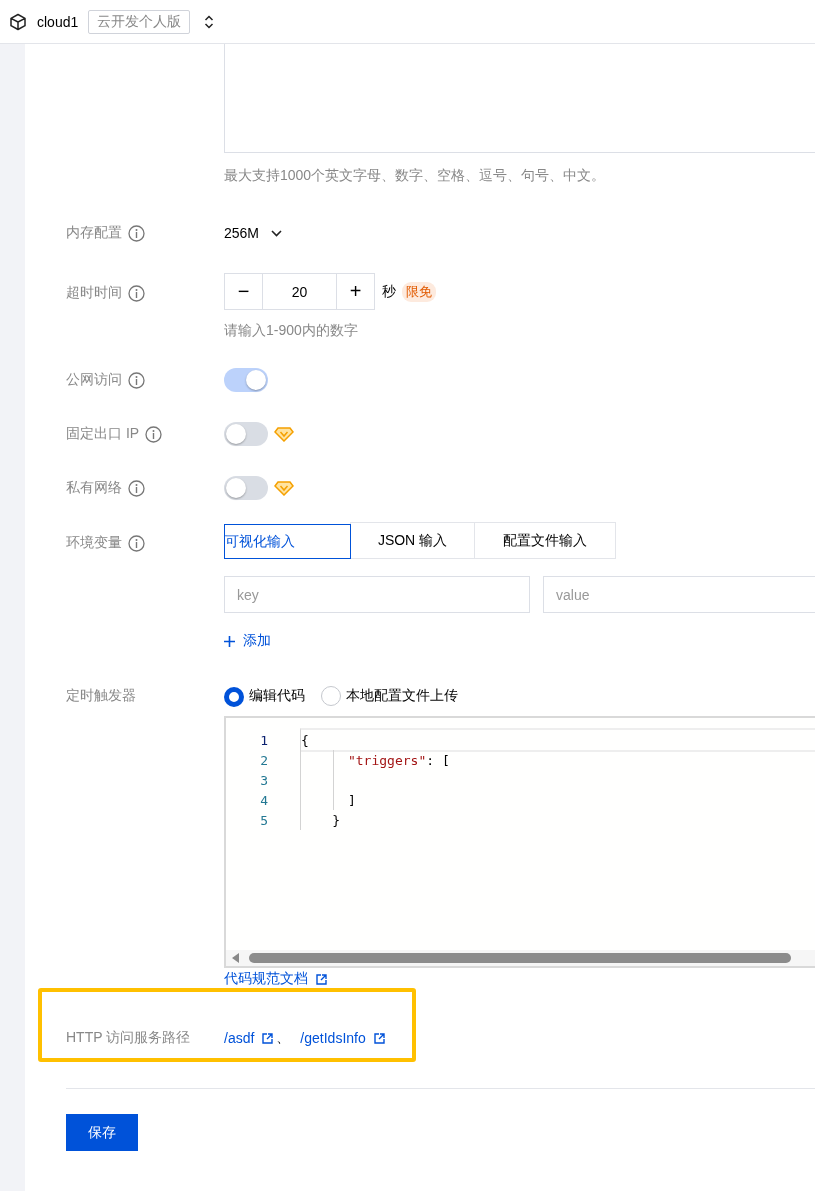 The width and height of the screenshot is (815, 1191). What do you see at coordinates (235, 958) in the screenshot?
I see `scroll-left-icon` at bounding box center [235, 958].